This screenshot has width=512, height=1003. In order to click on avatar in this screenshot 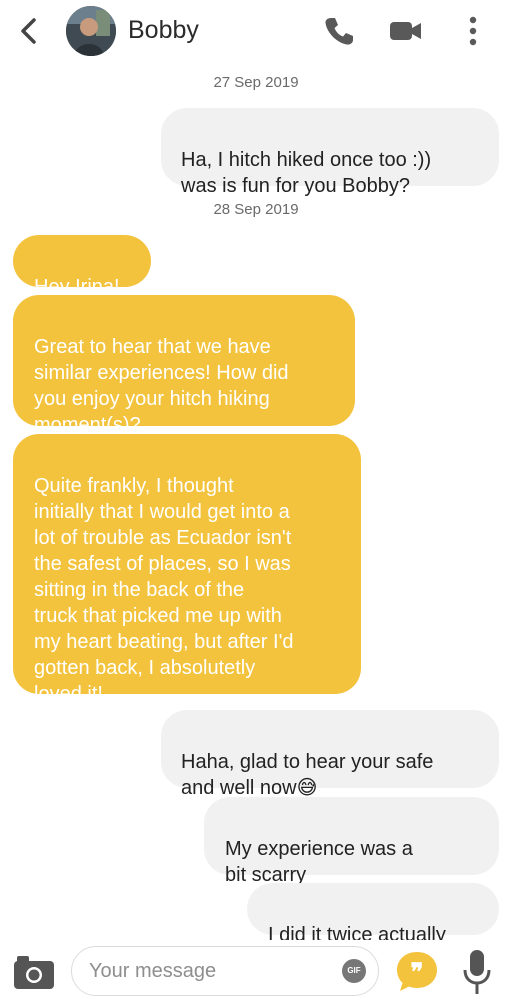, I will do `click(91, 31)`.